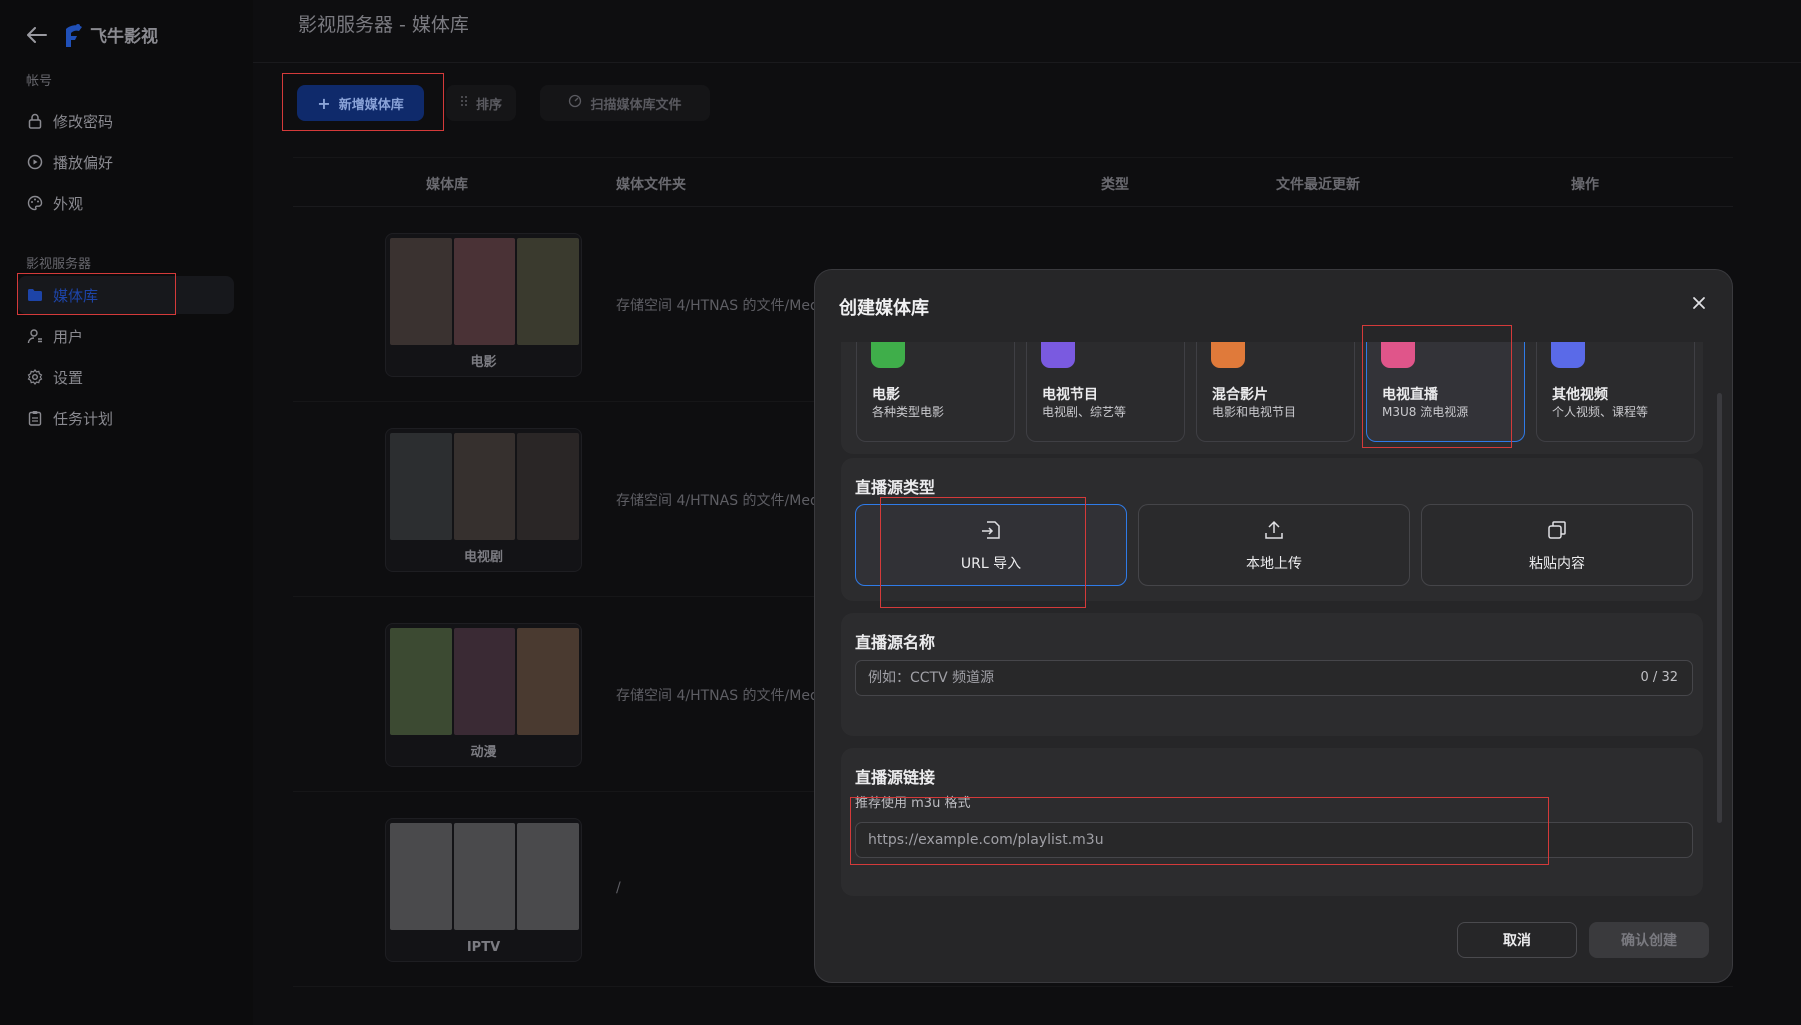 The image size is (1801, 1025). I want to click on user-icon, so click(35, 336).